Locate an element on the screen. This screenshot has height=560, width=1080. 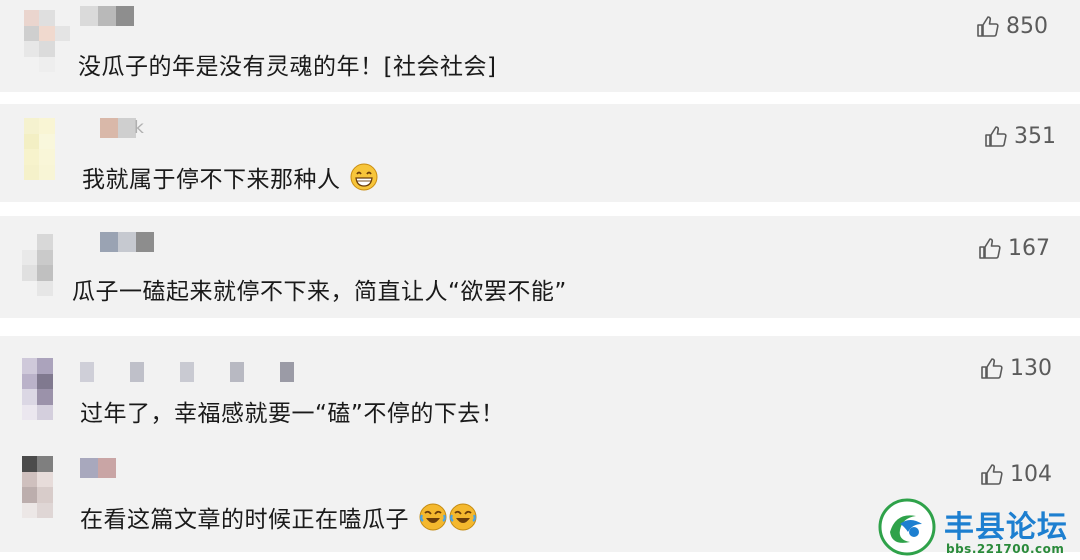
watermark-title: 丰县论坛 is located at coordinates (1006, 527).